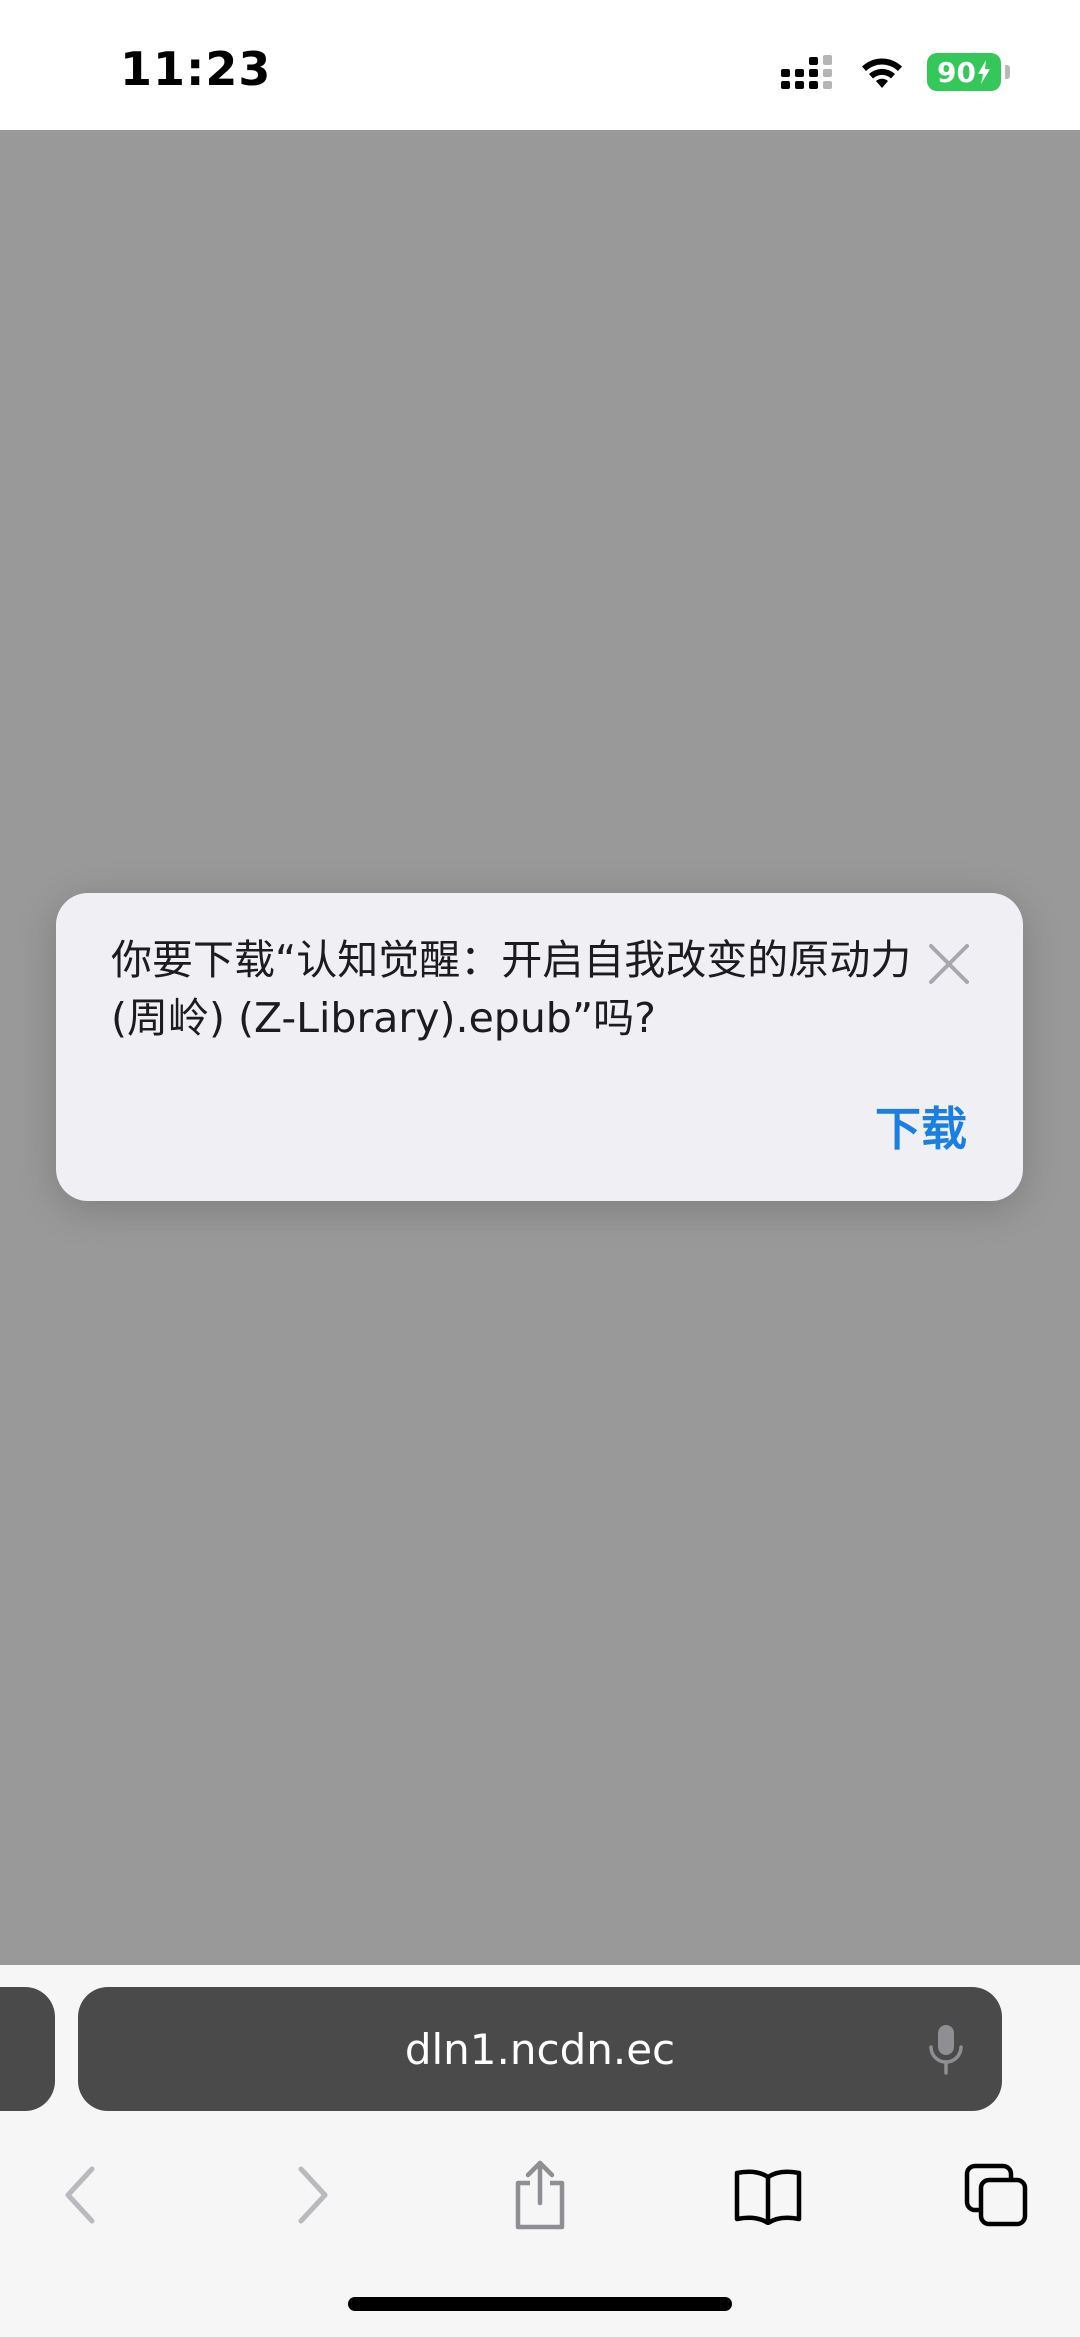 Image resolution: width=1080 pixels, height=2337 pixels. I want to click on status-icons: 90, so click(894, 72).